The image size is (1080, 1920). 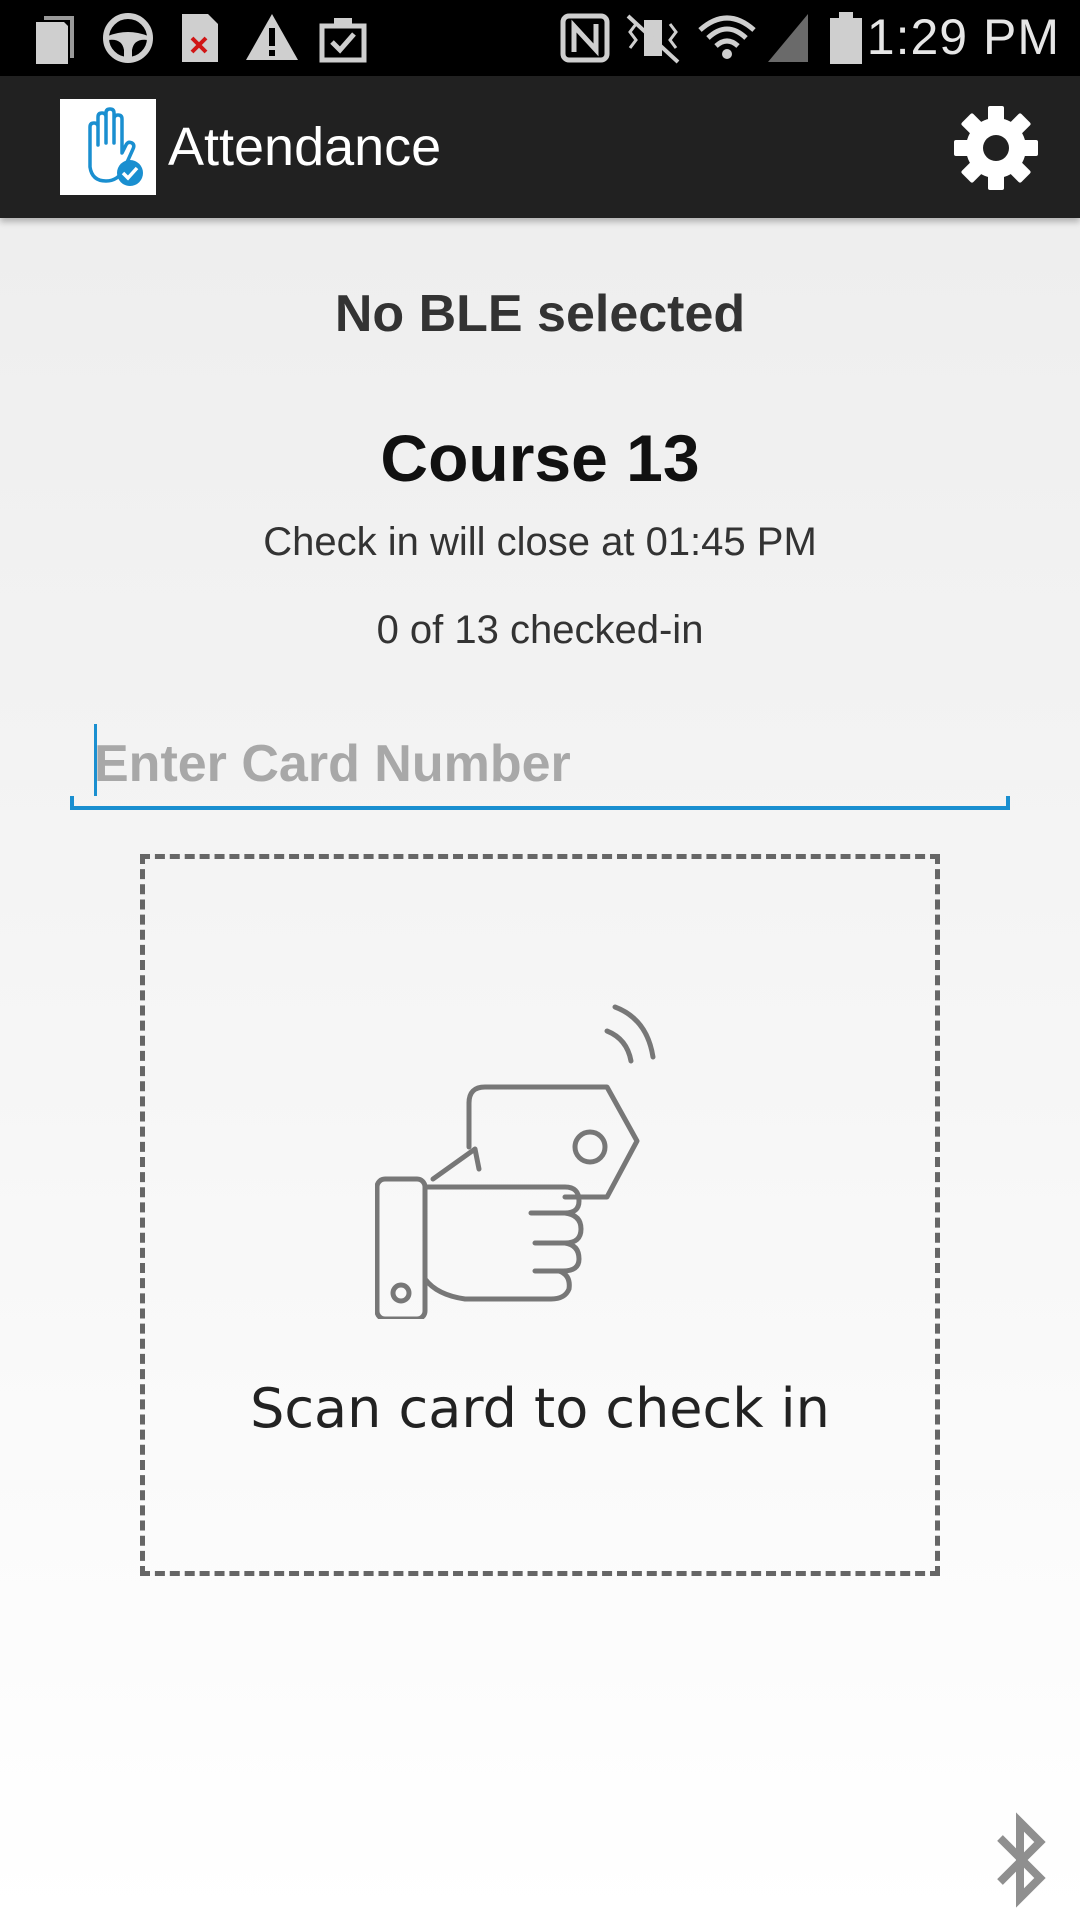 I want to click on vibrate-icon, so click(x=653, y=39).